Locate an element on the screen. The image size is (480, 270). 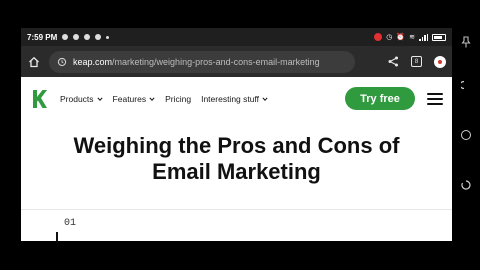
signal-icon is located at coordinates (423, 37).